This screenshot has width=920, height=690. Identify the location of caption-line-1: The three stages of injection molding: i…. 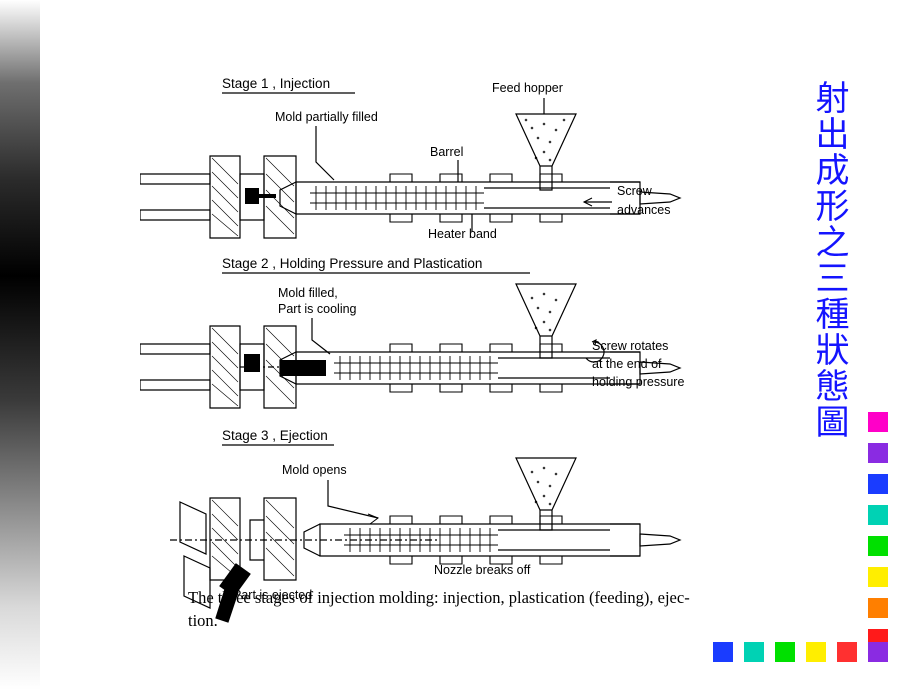
(439, 598).